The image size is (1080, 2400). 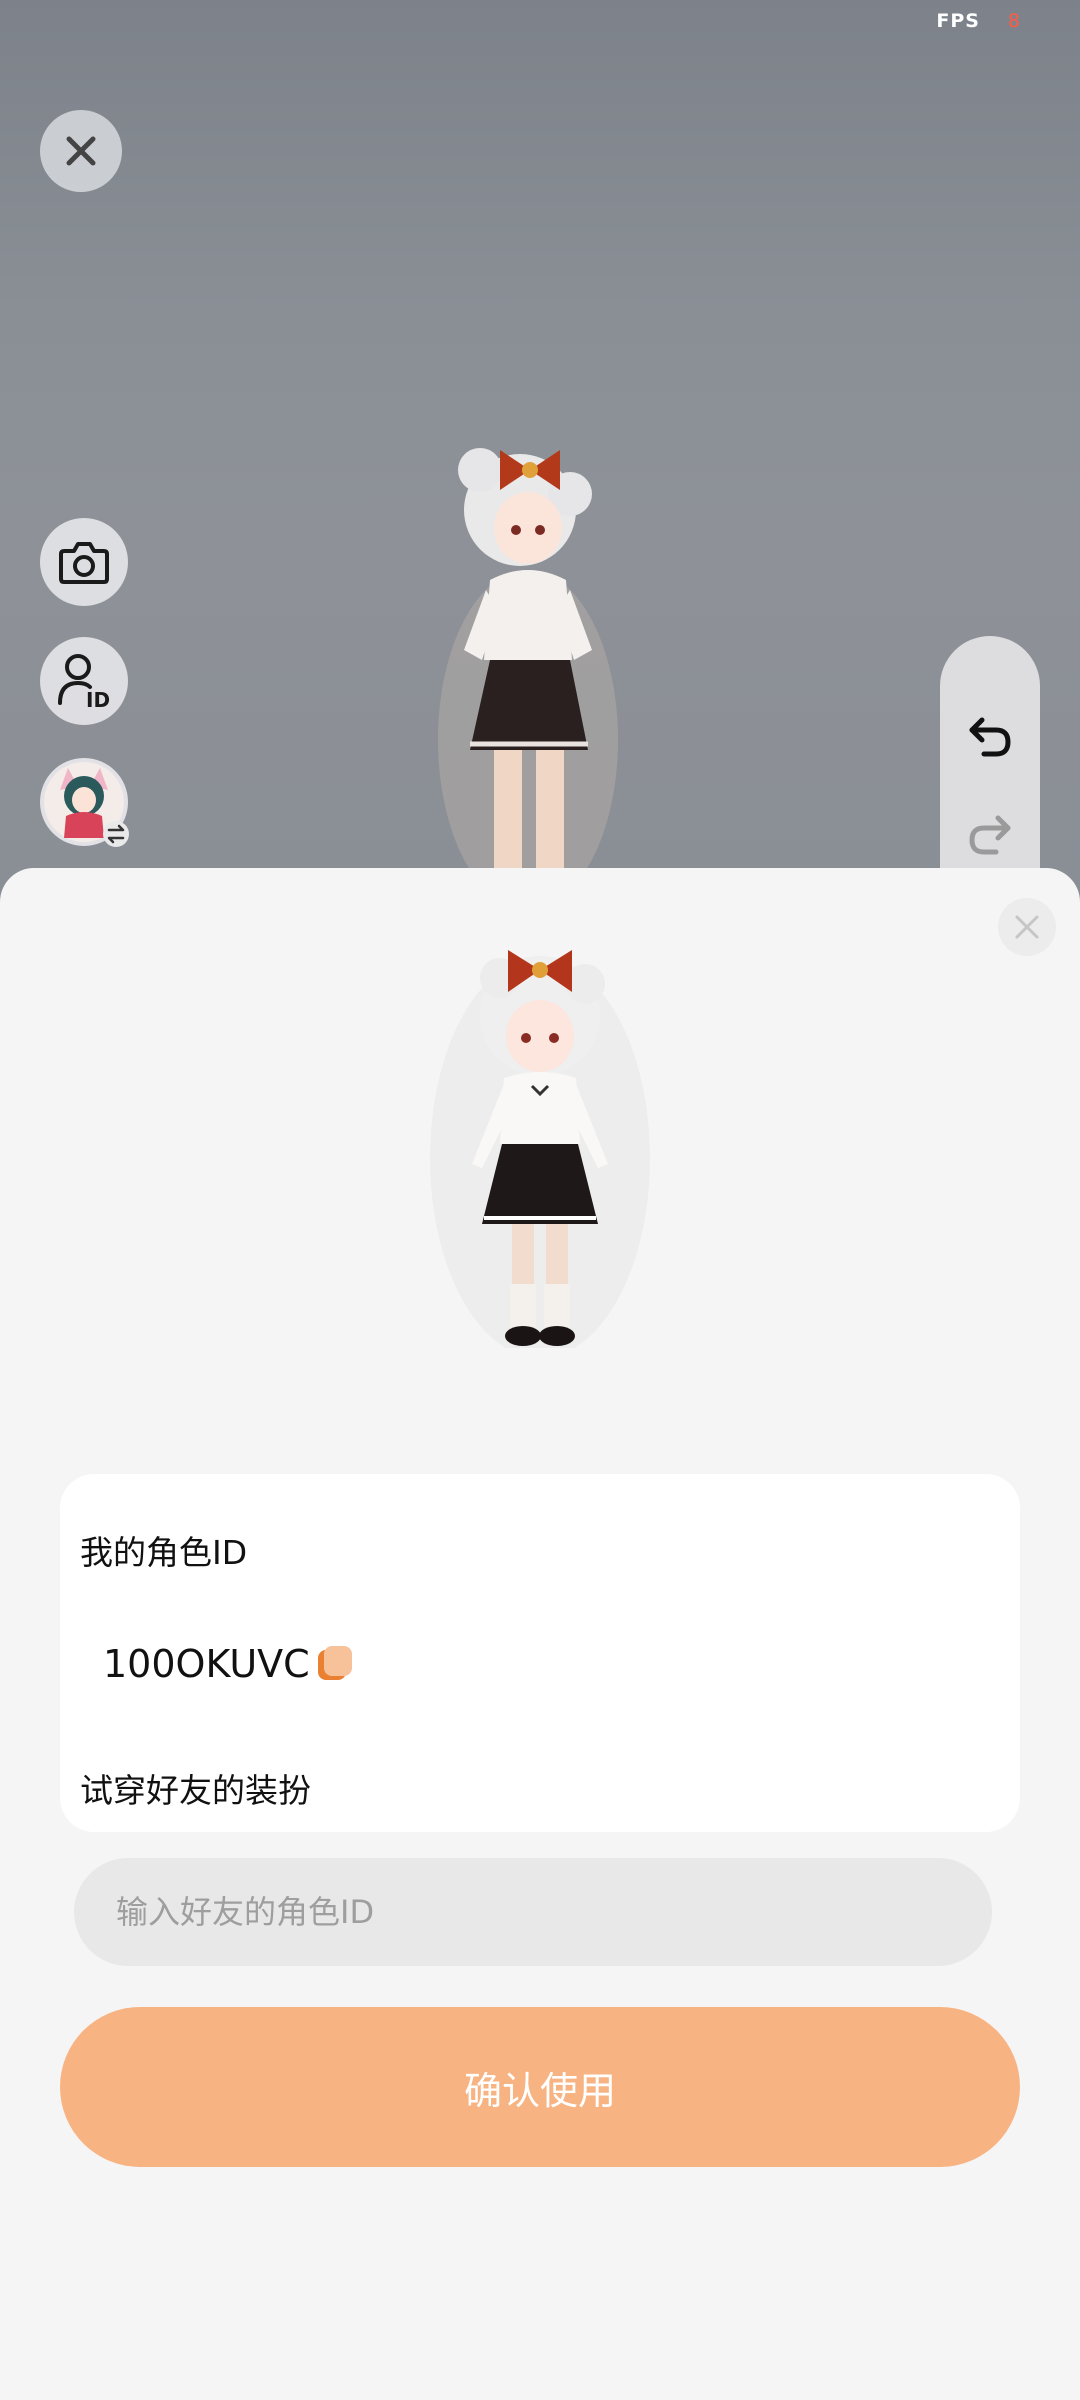 I want to click on avatar-switch-button, so click(x=84, y=802).